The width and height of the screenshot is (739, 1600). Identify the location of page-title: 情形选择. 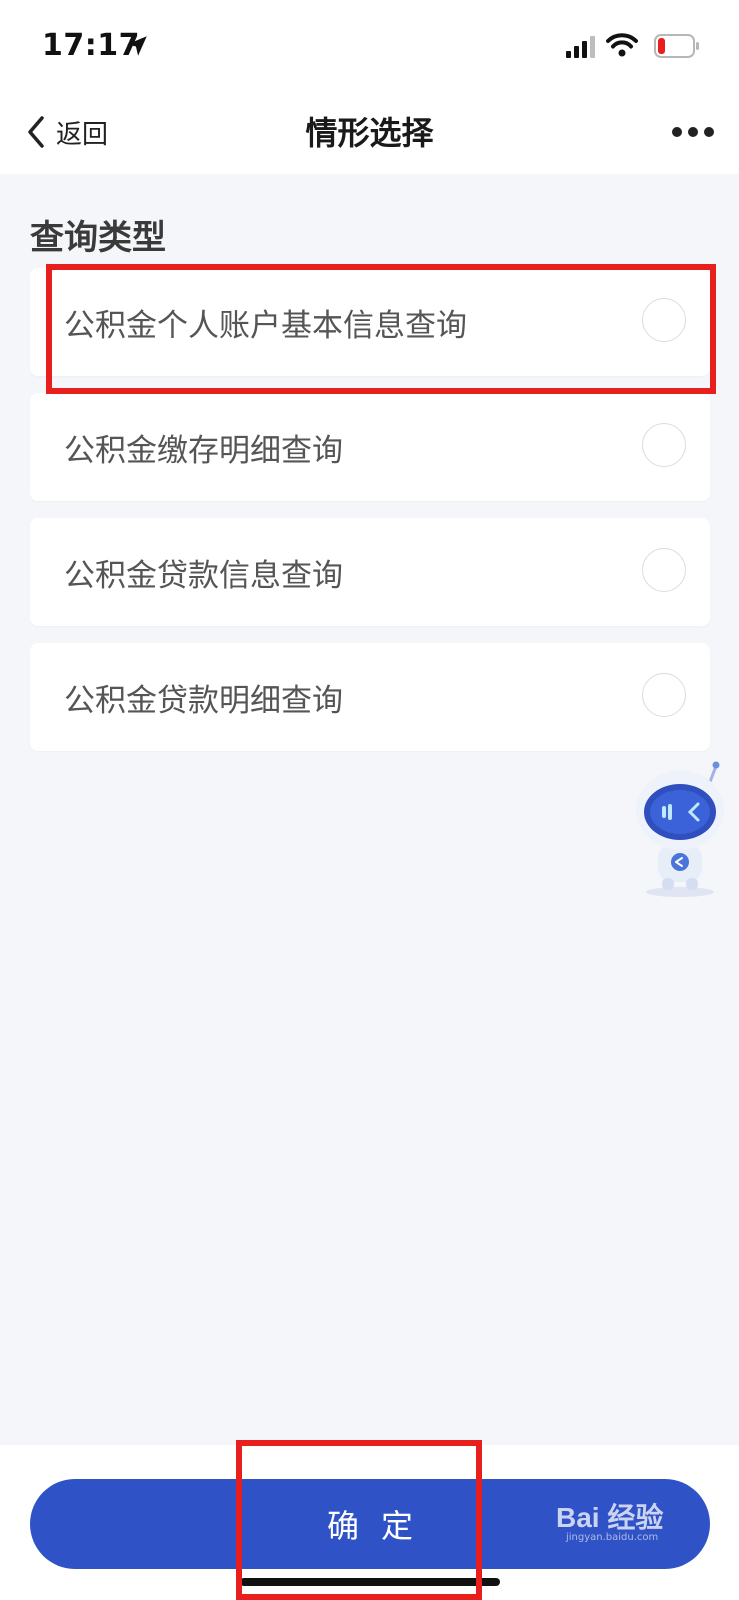
(369, 133).